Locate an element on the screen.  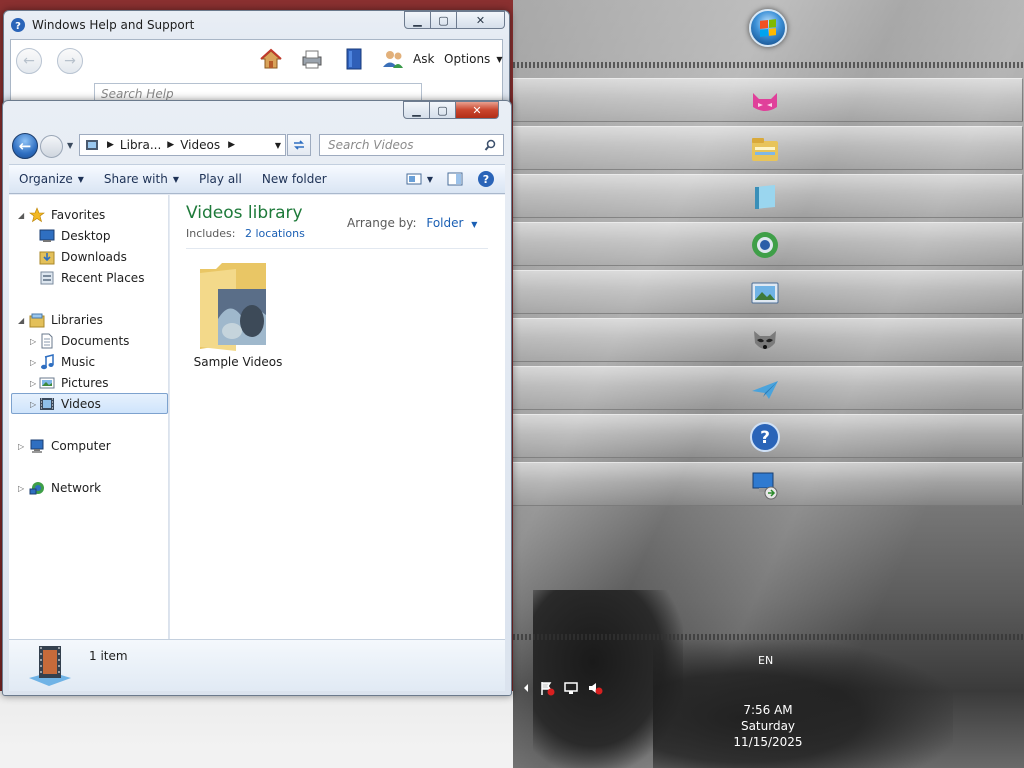
computer-icon is located at coordinates (37, 446).